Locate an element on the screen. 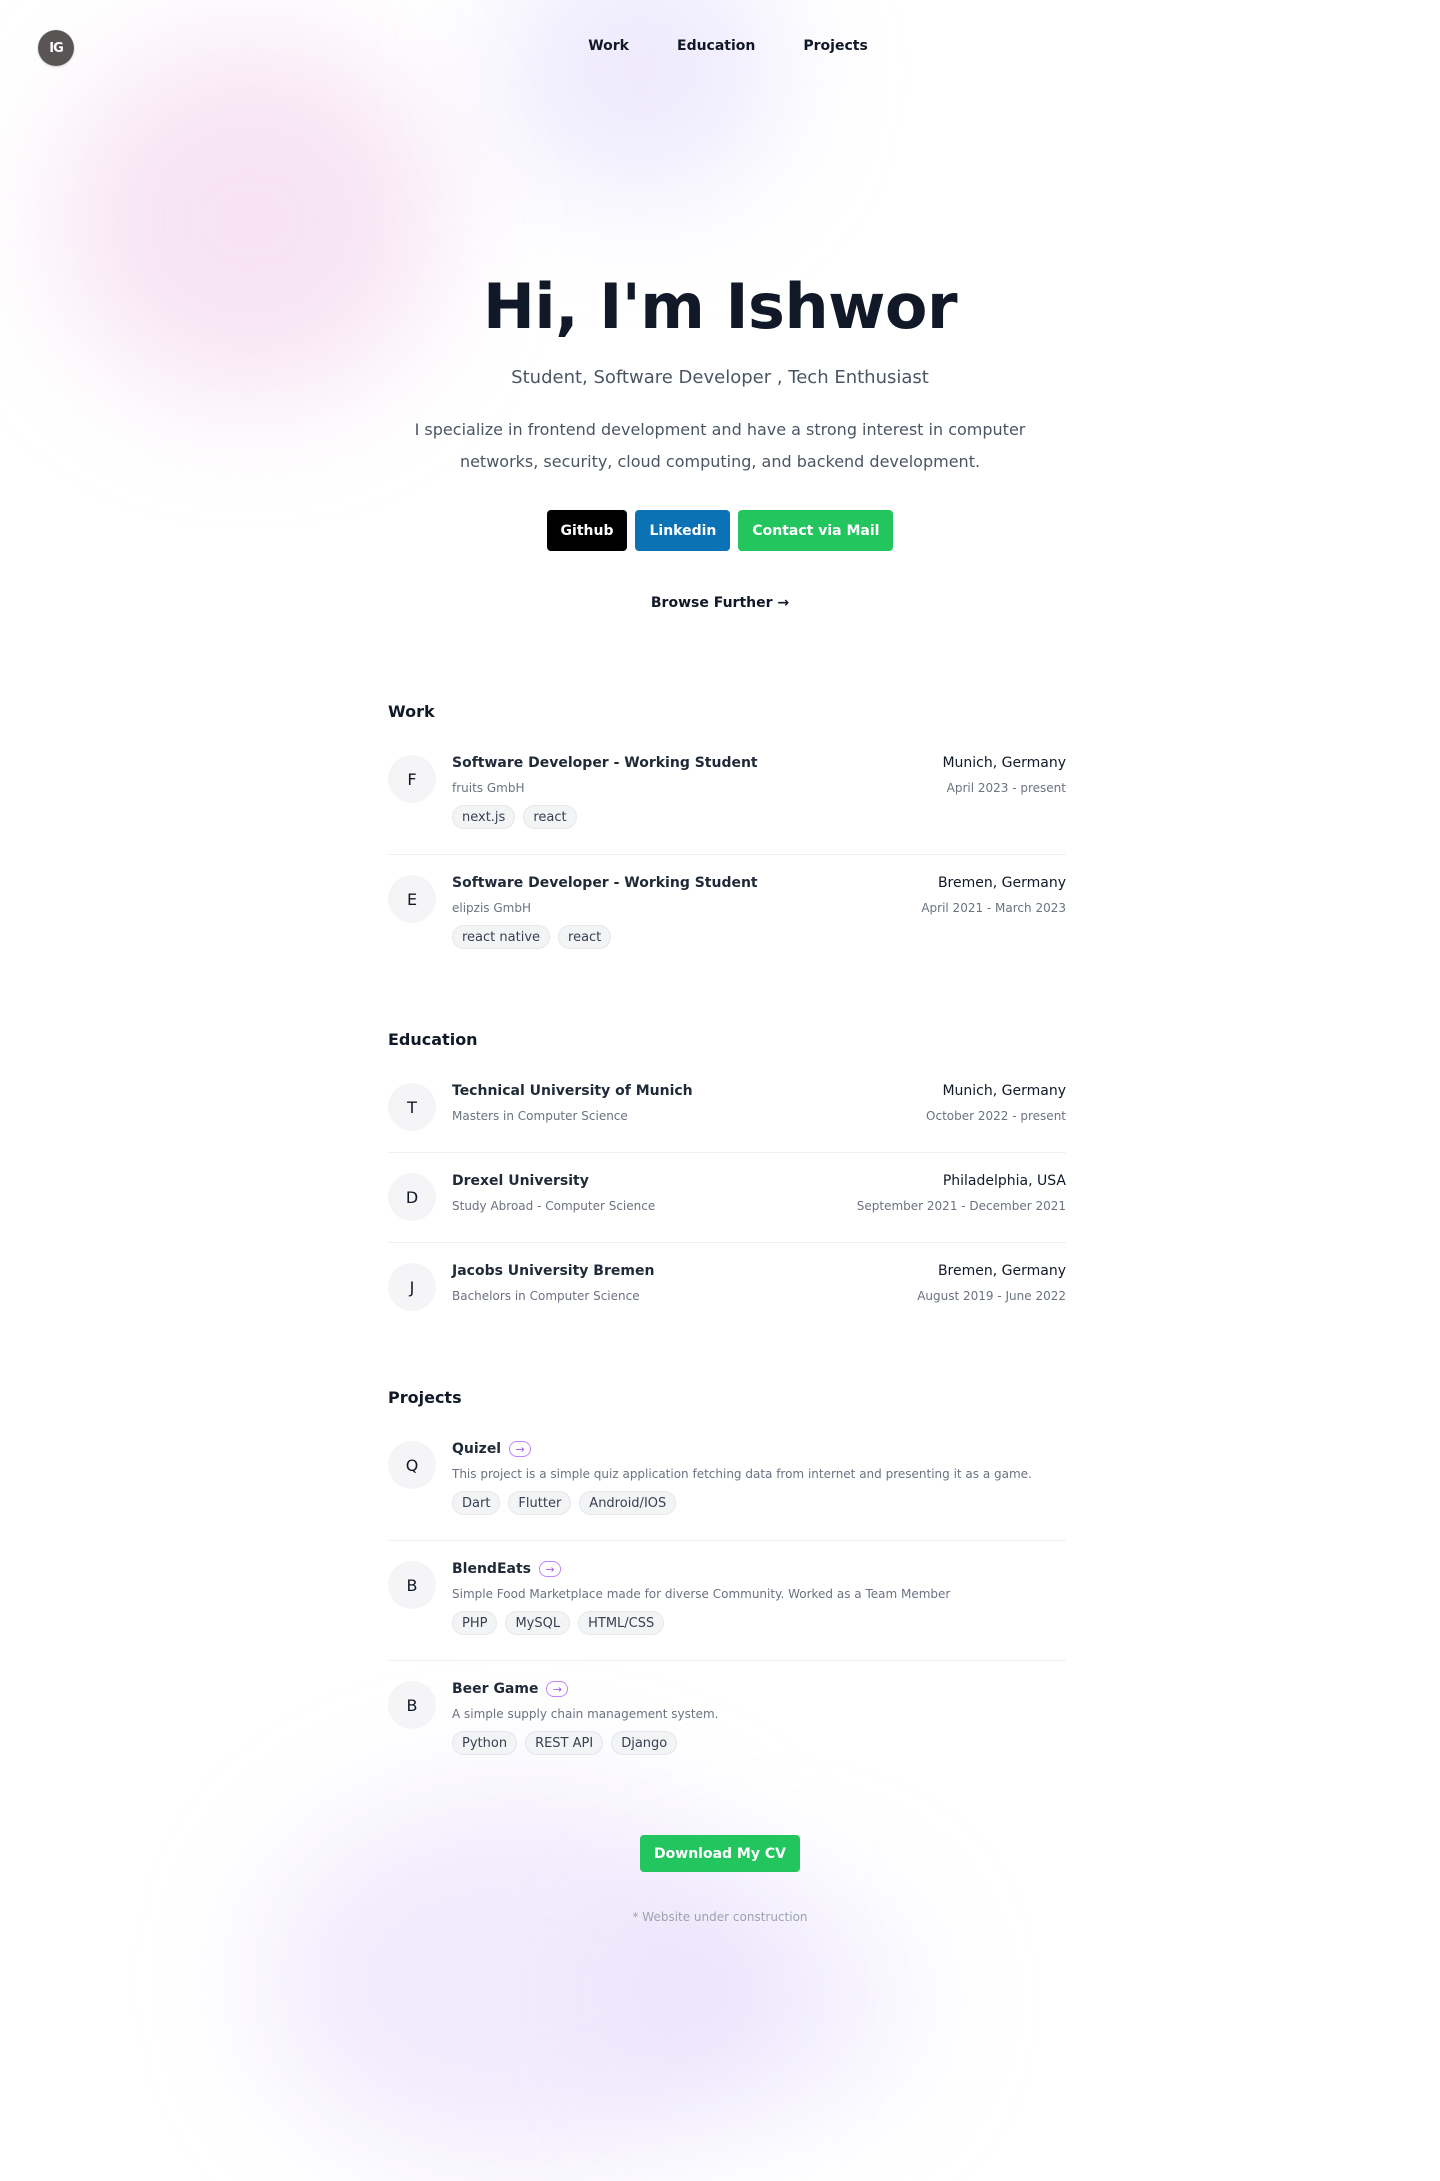  work-location: Munich, Germany is located at coordinates (1004, 763).